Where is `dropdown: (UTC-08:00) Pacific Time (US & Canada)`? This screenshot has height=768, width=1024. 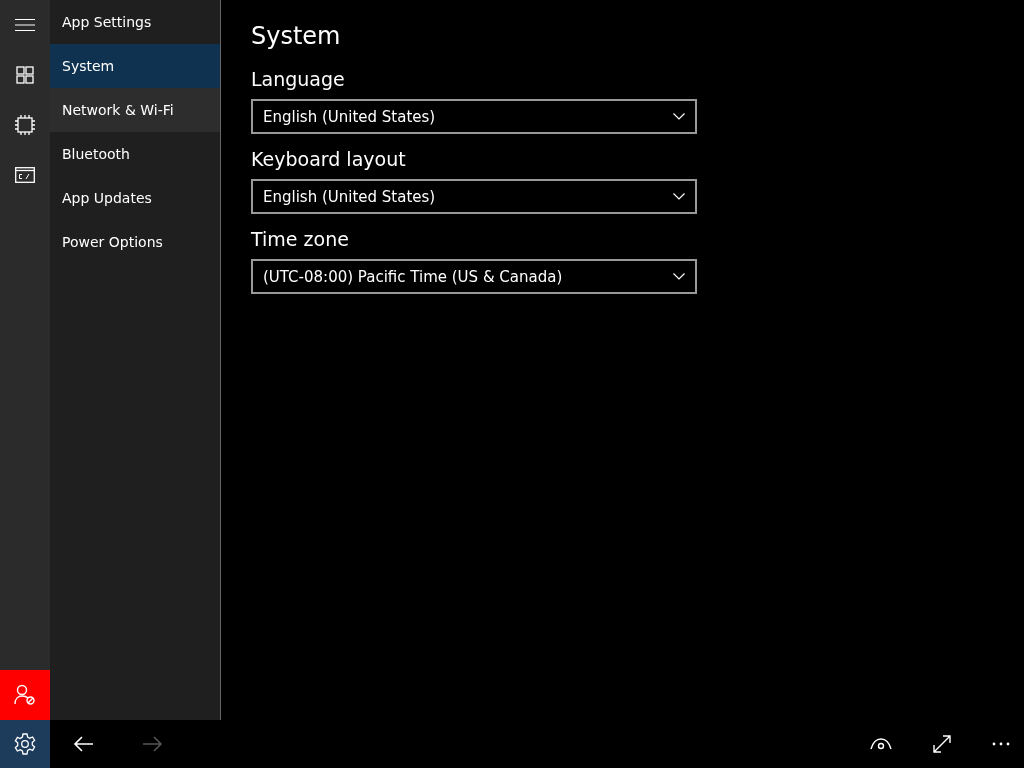
dropdown: (UTC-08:00) Pacific Time (US & Canada) is located at coordinates (474, 276).